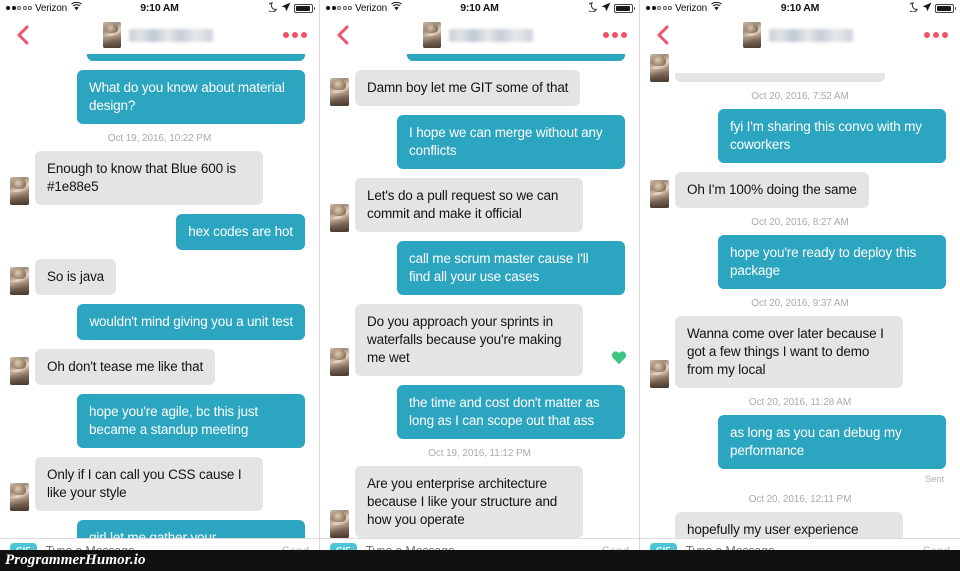 Image resolution: width=960 pixels, height=571 pixels. I want to click on message-bubble: What do you know about material design?, so click(191, 97).